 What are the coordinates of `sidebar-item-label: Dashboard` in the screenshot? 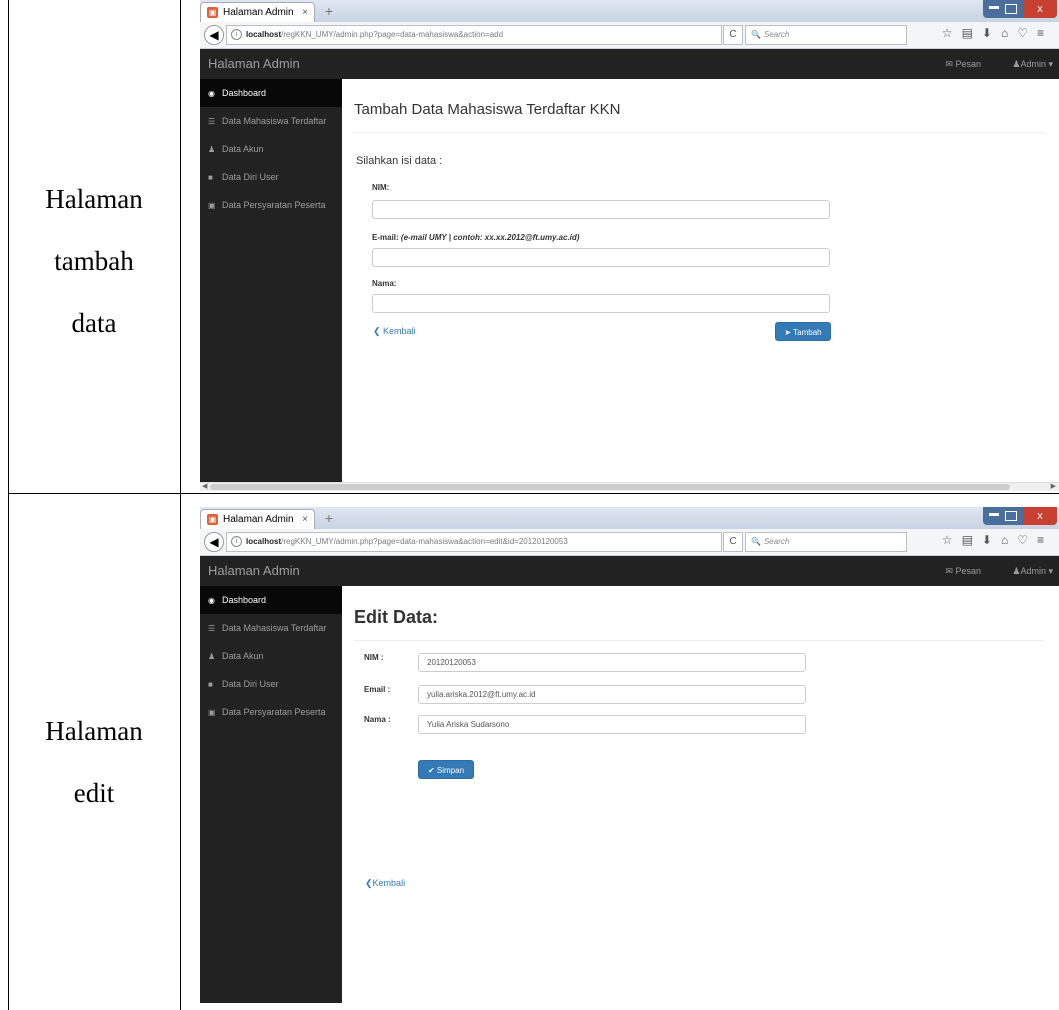 It's located at (244, 600).